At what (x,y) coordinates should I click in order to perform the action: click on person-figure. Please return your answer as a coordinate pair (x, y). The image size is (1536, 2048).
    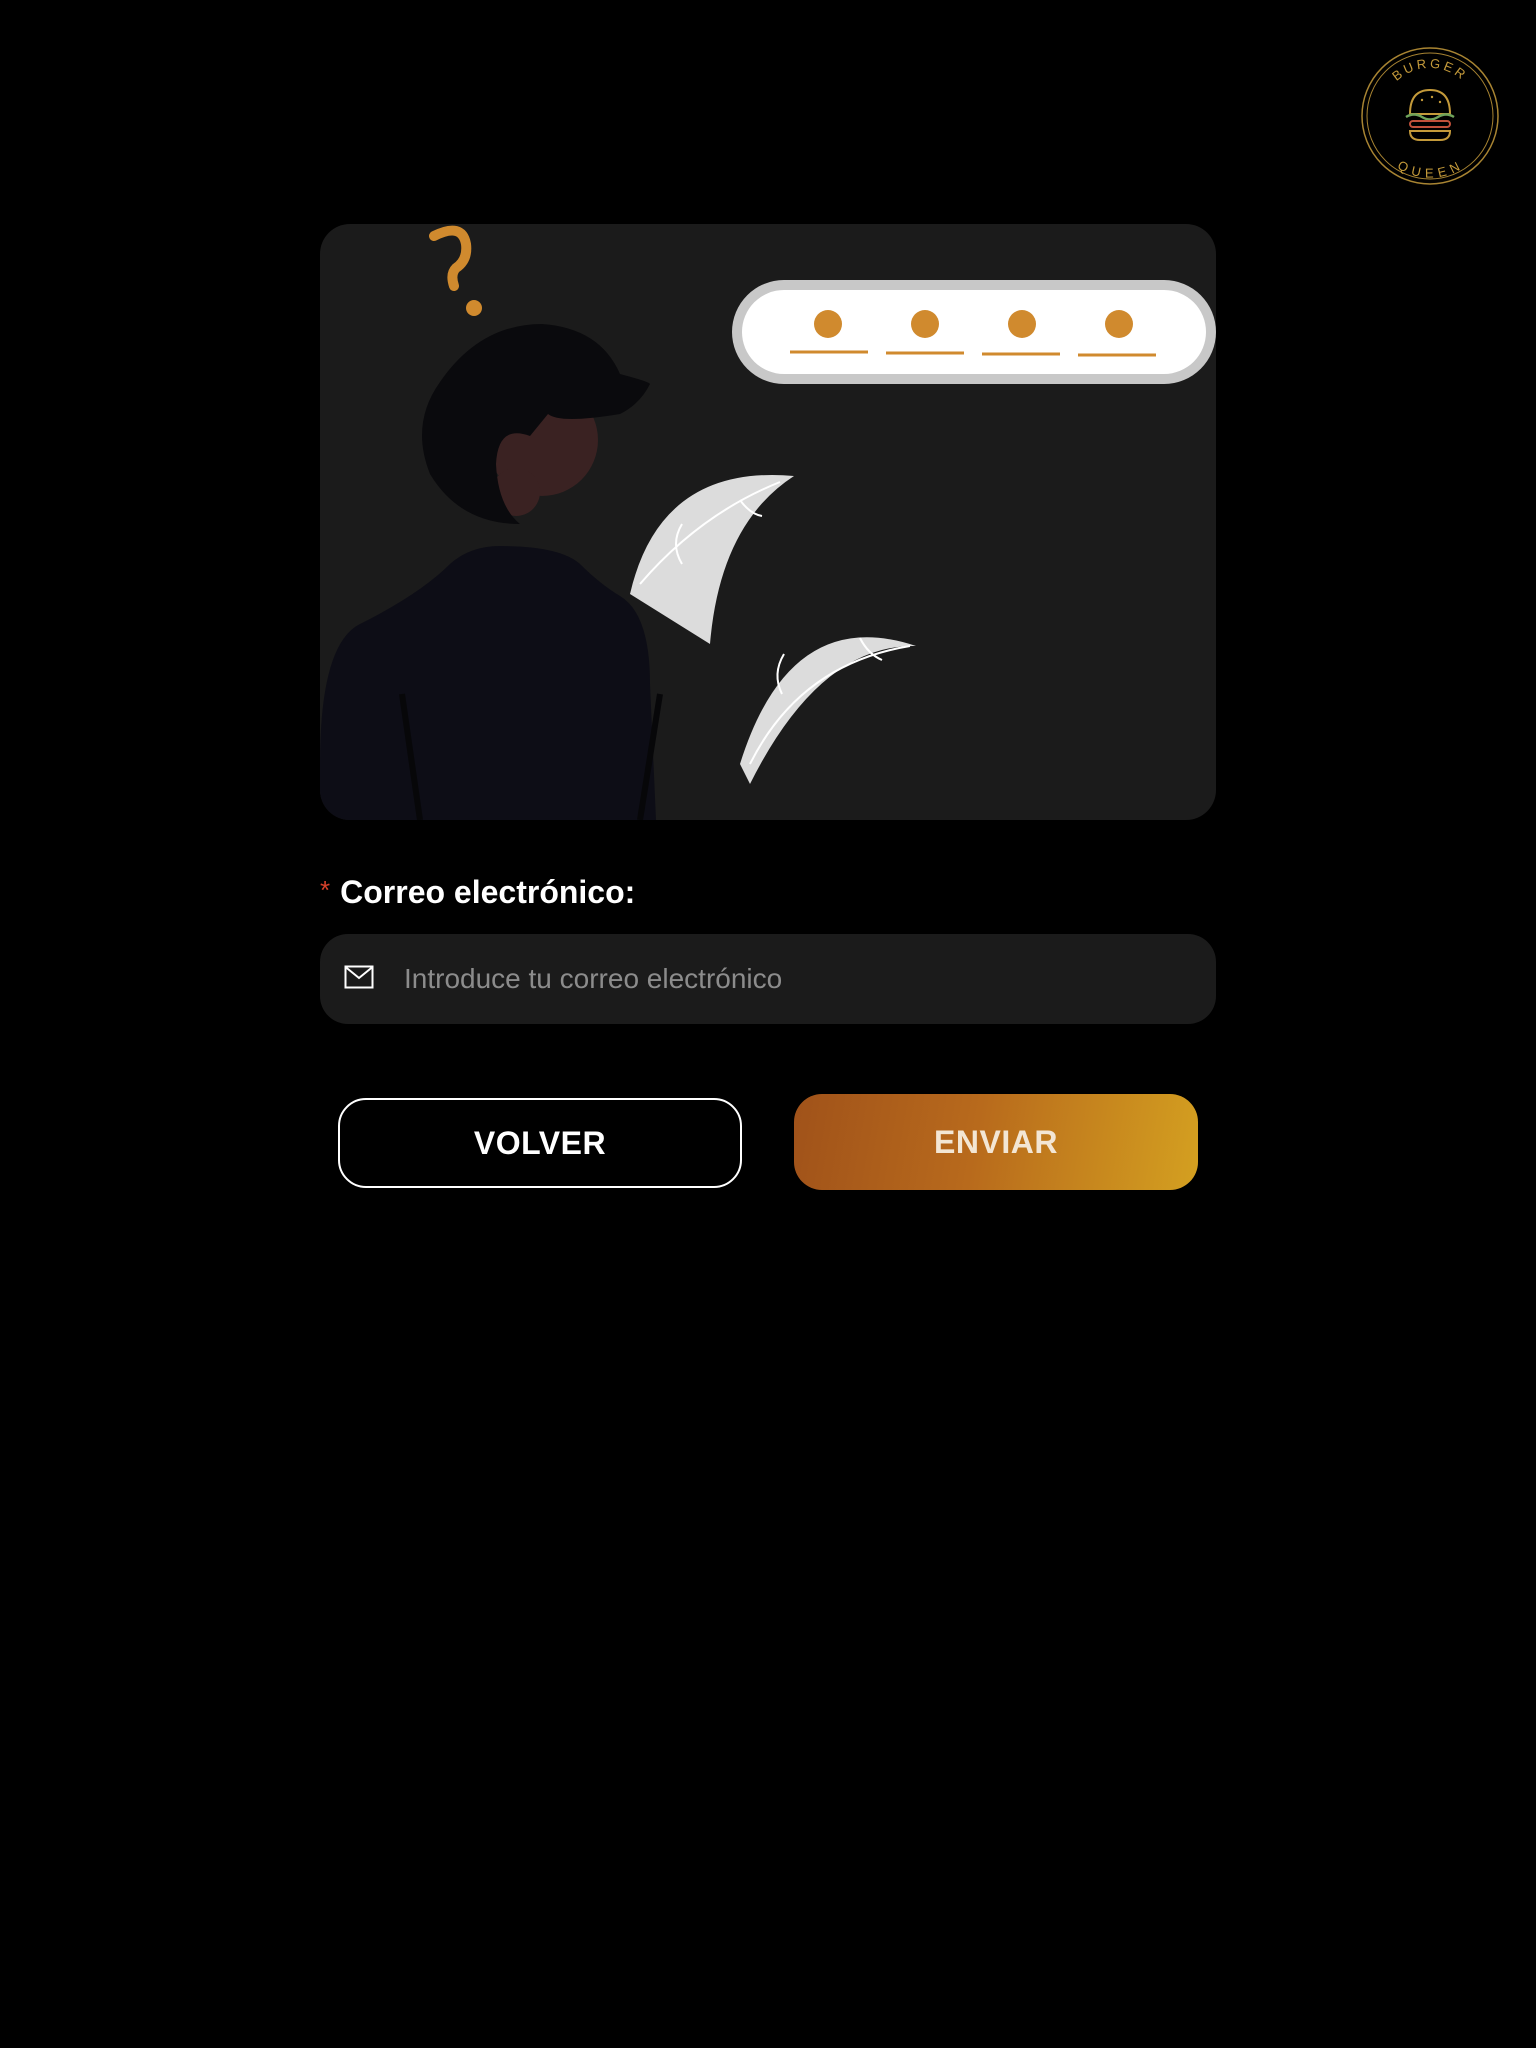
    Looking at the image, I should click on (491, 572).